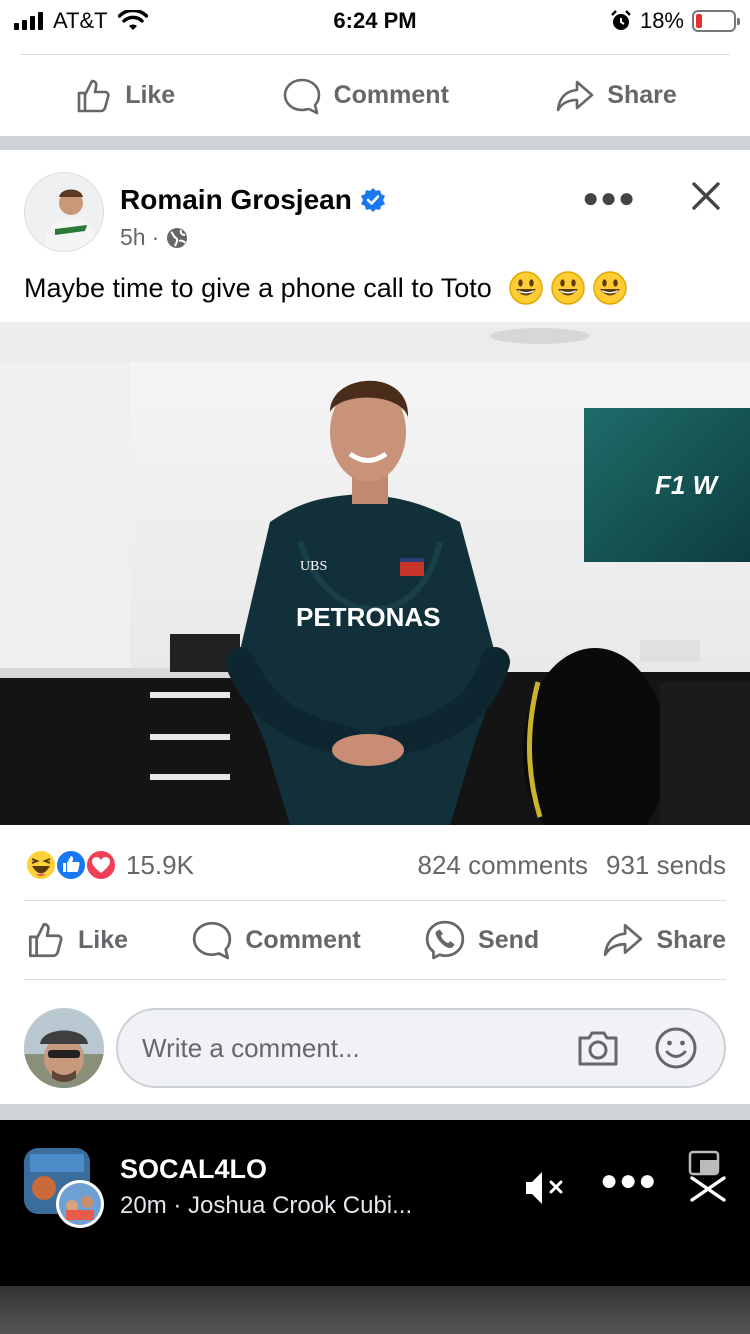  I want to click on engagement-counts: 824 comments 931 sends, so click(571, 865).